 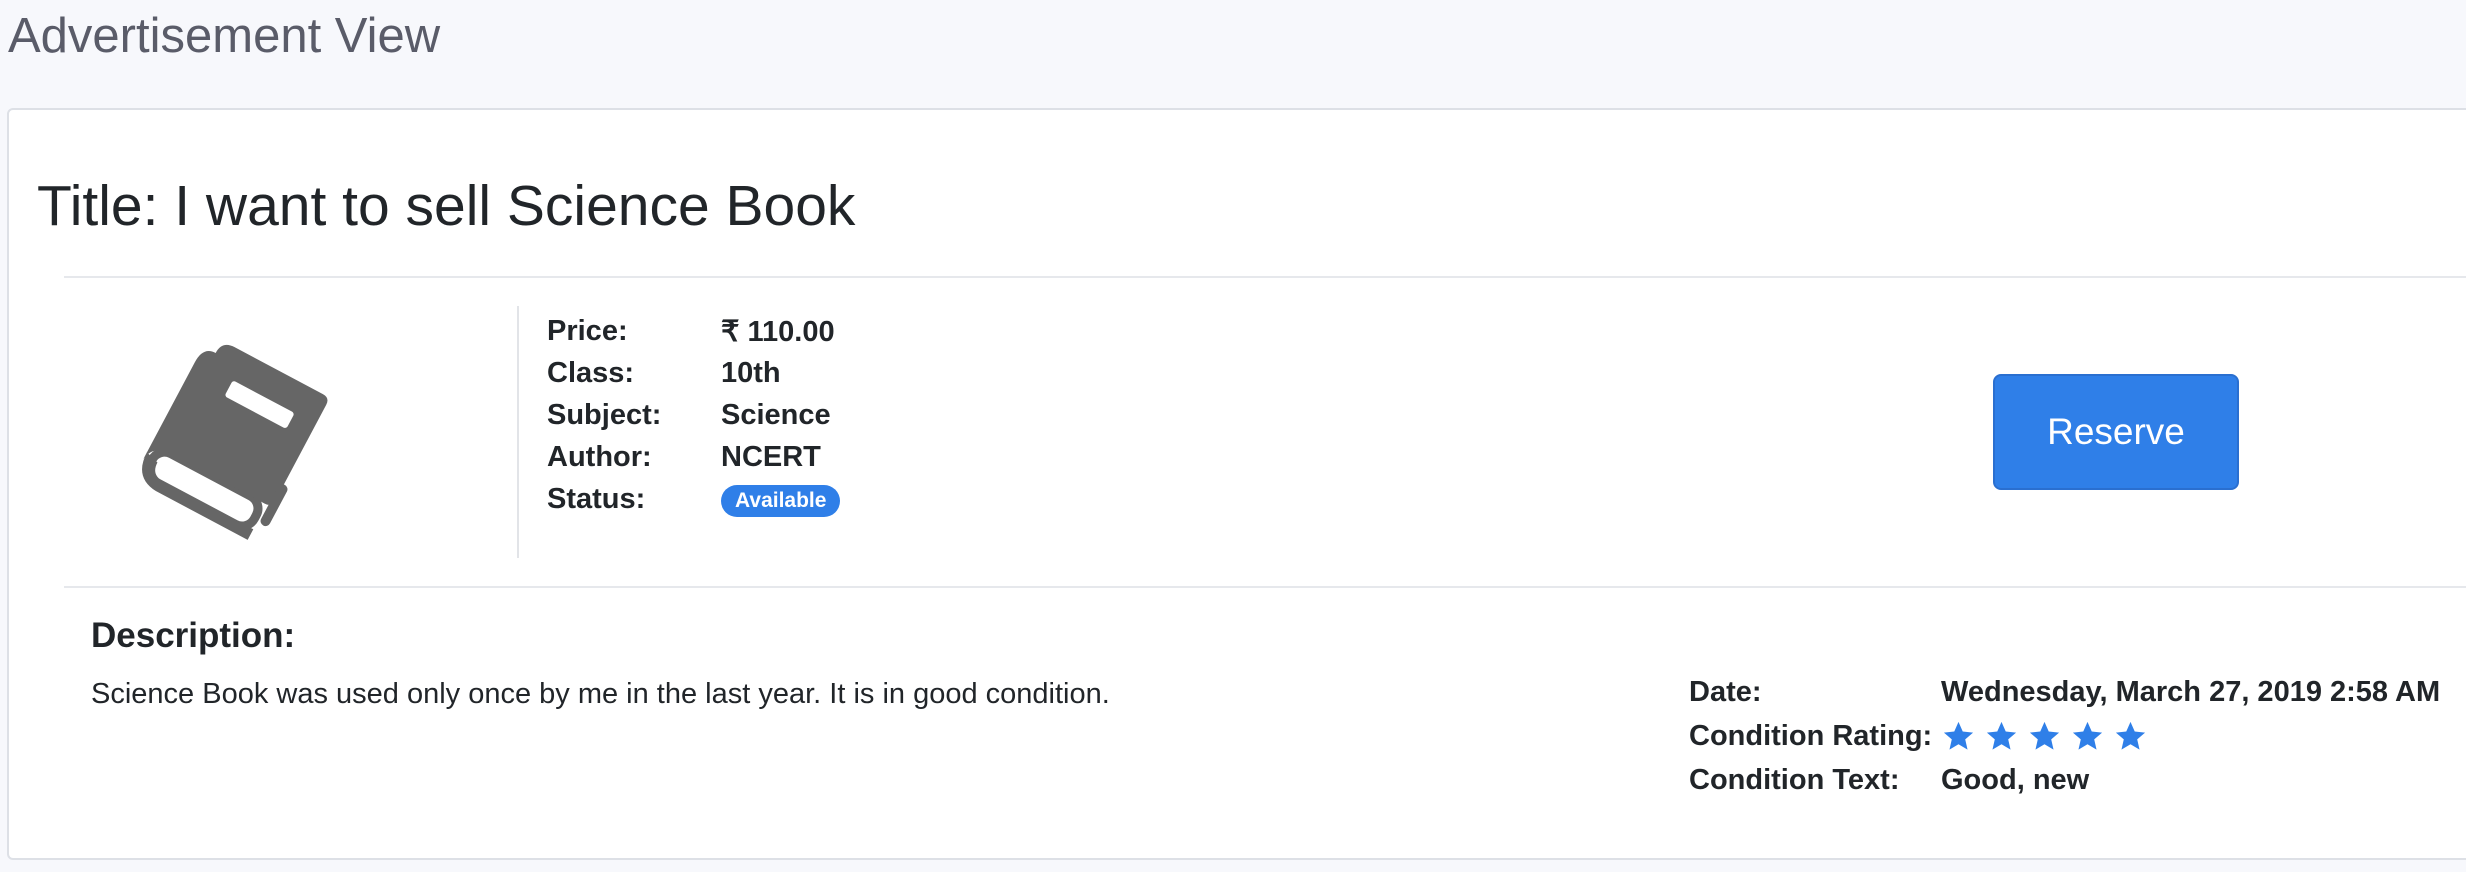 What do you see at coordinates (446, 206) in the screenshot?
I see `ad-title: Title: I want to sell Science Book` at bounding box center [446, 206].